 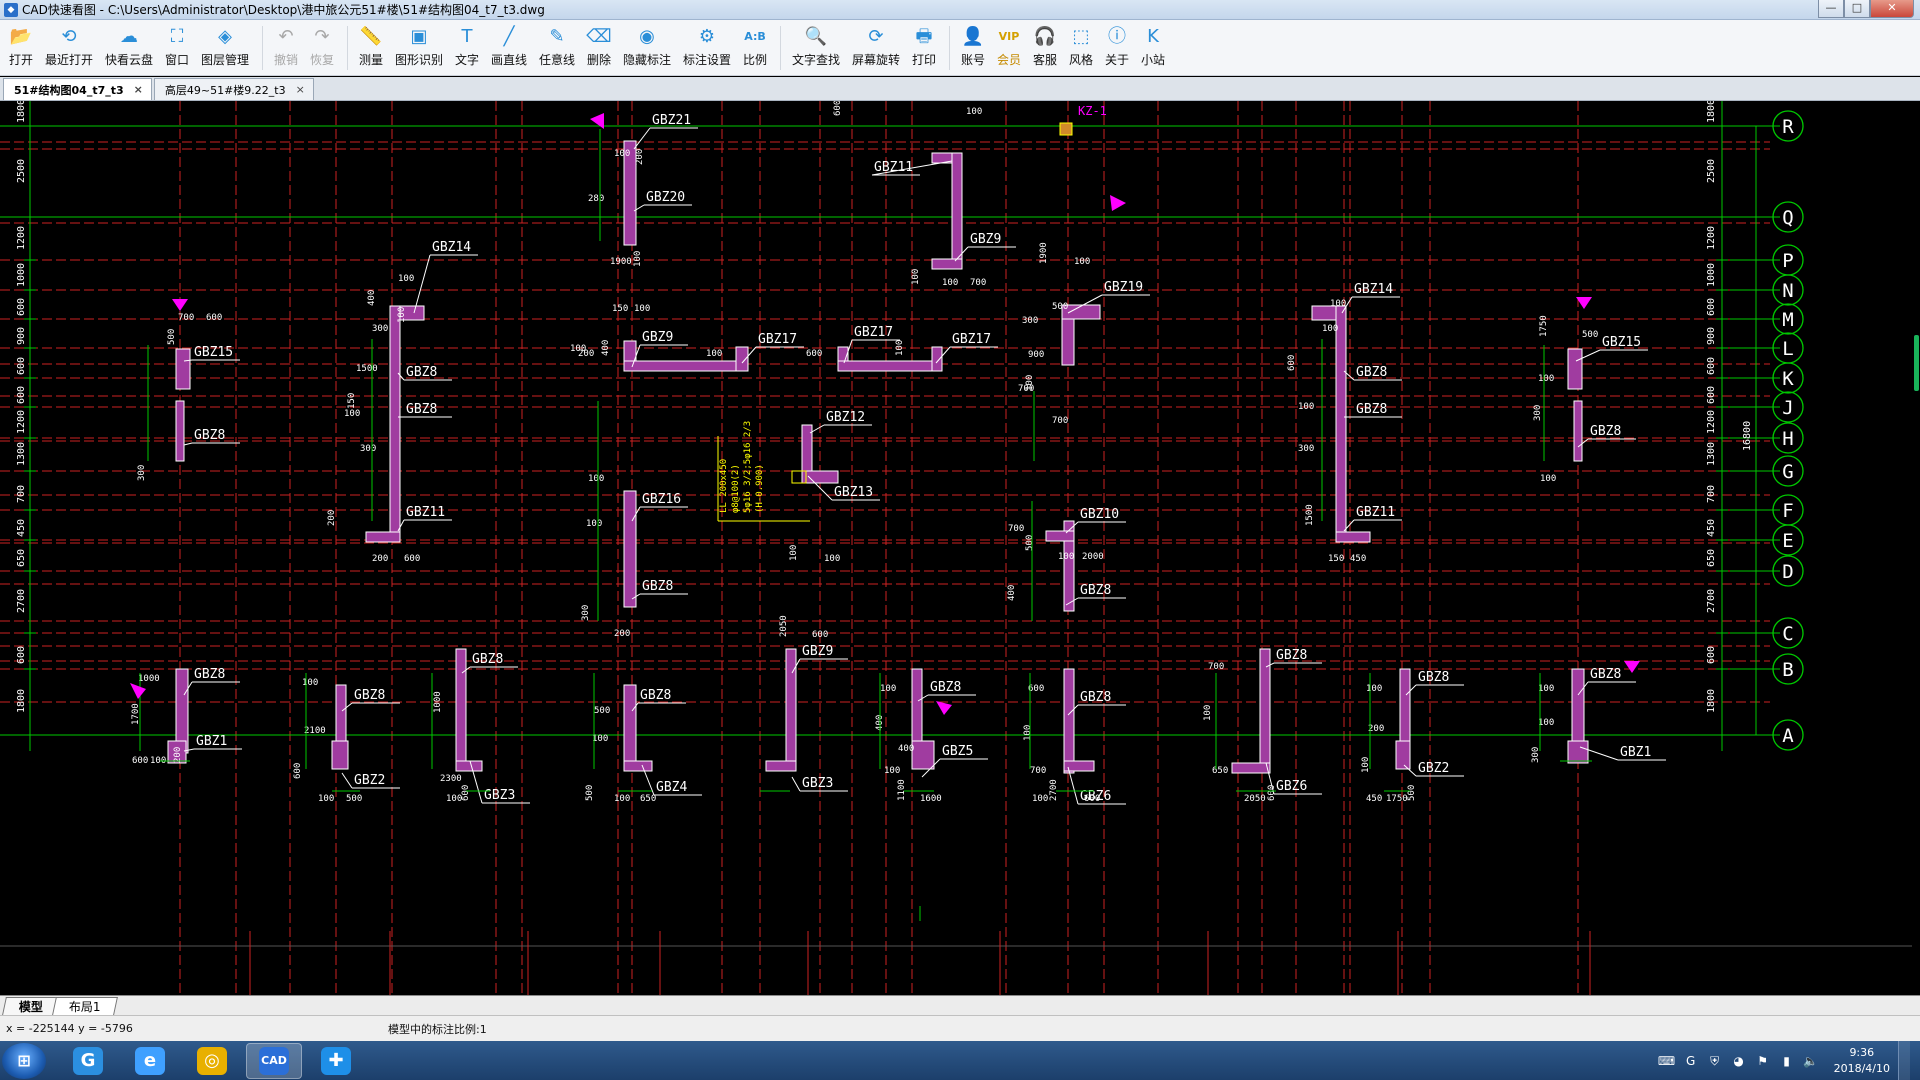 I want to click on toolbar-folder-open-button: 📂 打开, so click(x=21, y=48).